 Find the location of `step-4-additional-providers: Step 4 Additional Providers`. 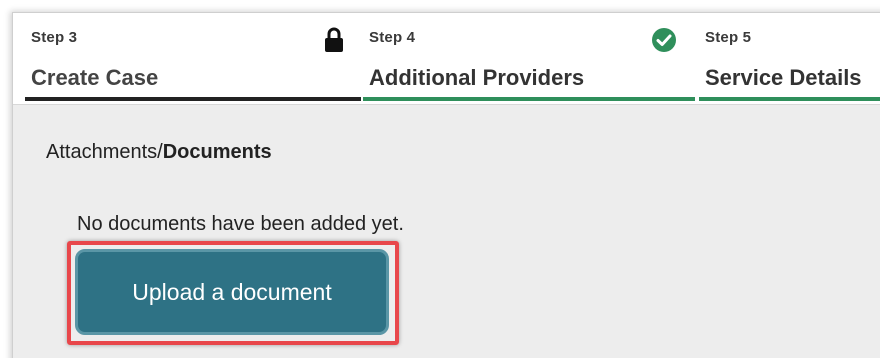

step-4-additional-providers: Step 4 Additional Providers is located at coordinates (529, 59).